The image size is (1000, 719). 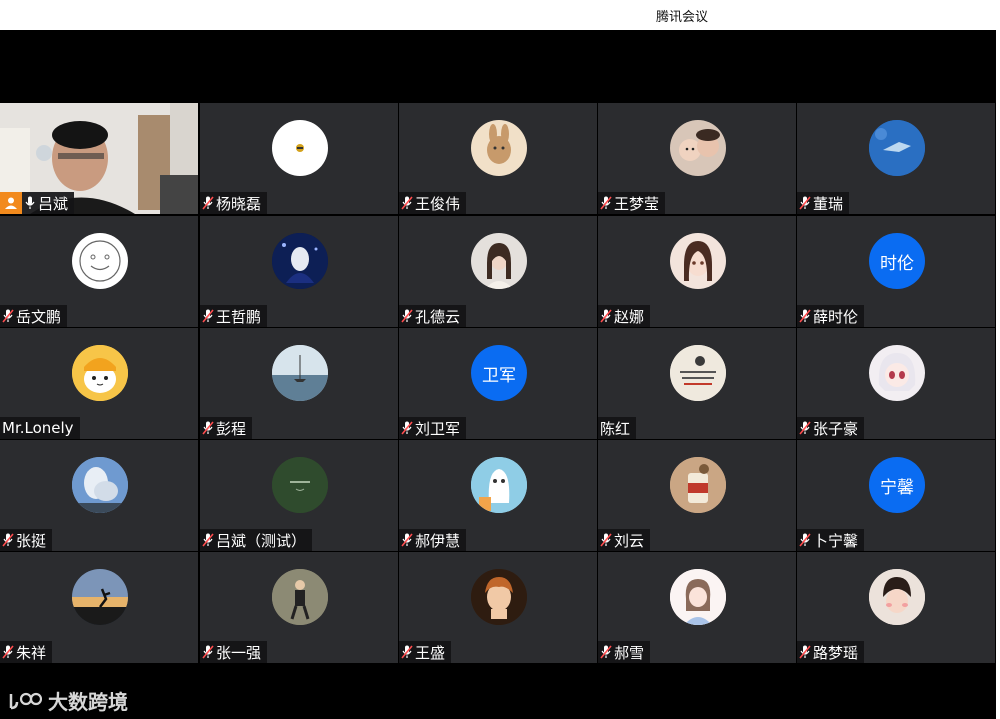 I want to click on participant-label: 薛时伦, so click(x=831, y=316).